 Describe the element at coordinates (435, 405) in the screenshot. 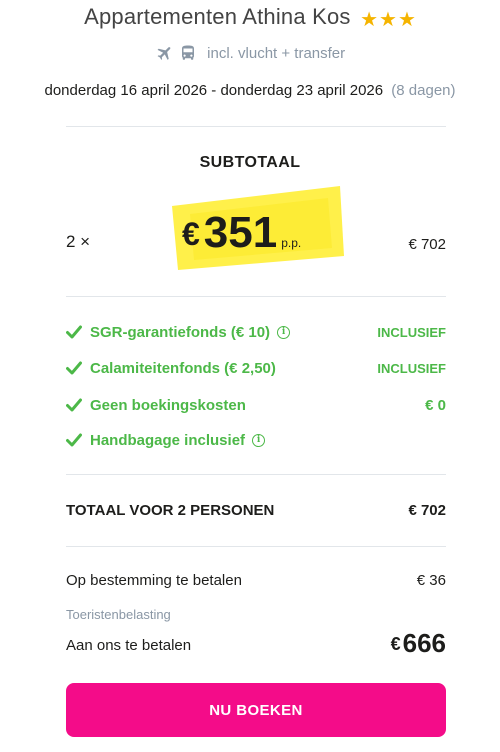

I see `feature-value: € 0` at that location.